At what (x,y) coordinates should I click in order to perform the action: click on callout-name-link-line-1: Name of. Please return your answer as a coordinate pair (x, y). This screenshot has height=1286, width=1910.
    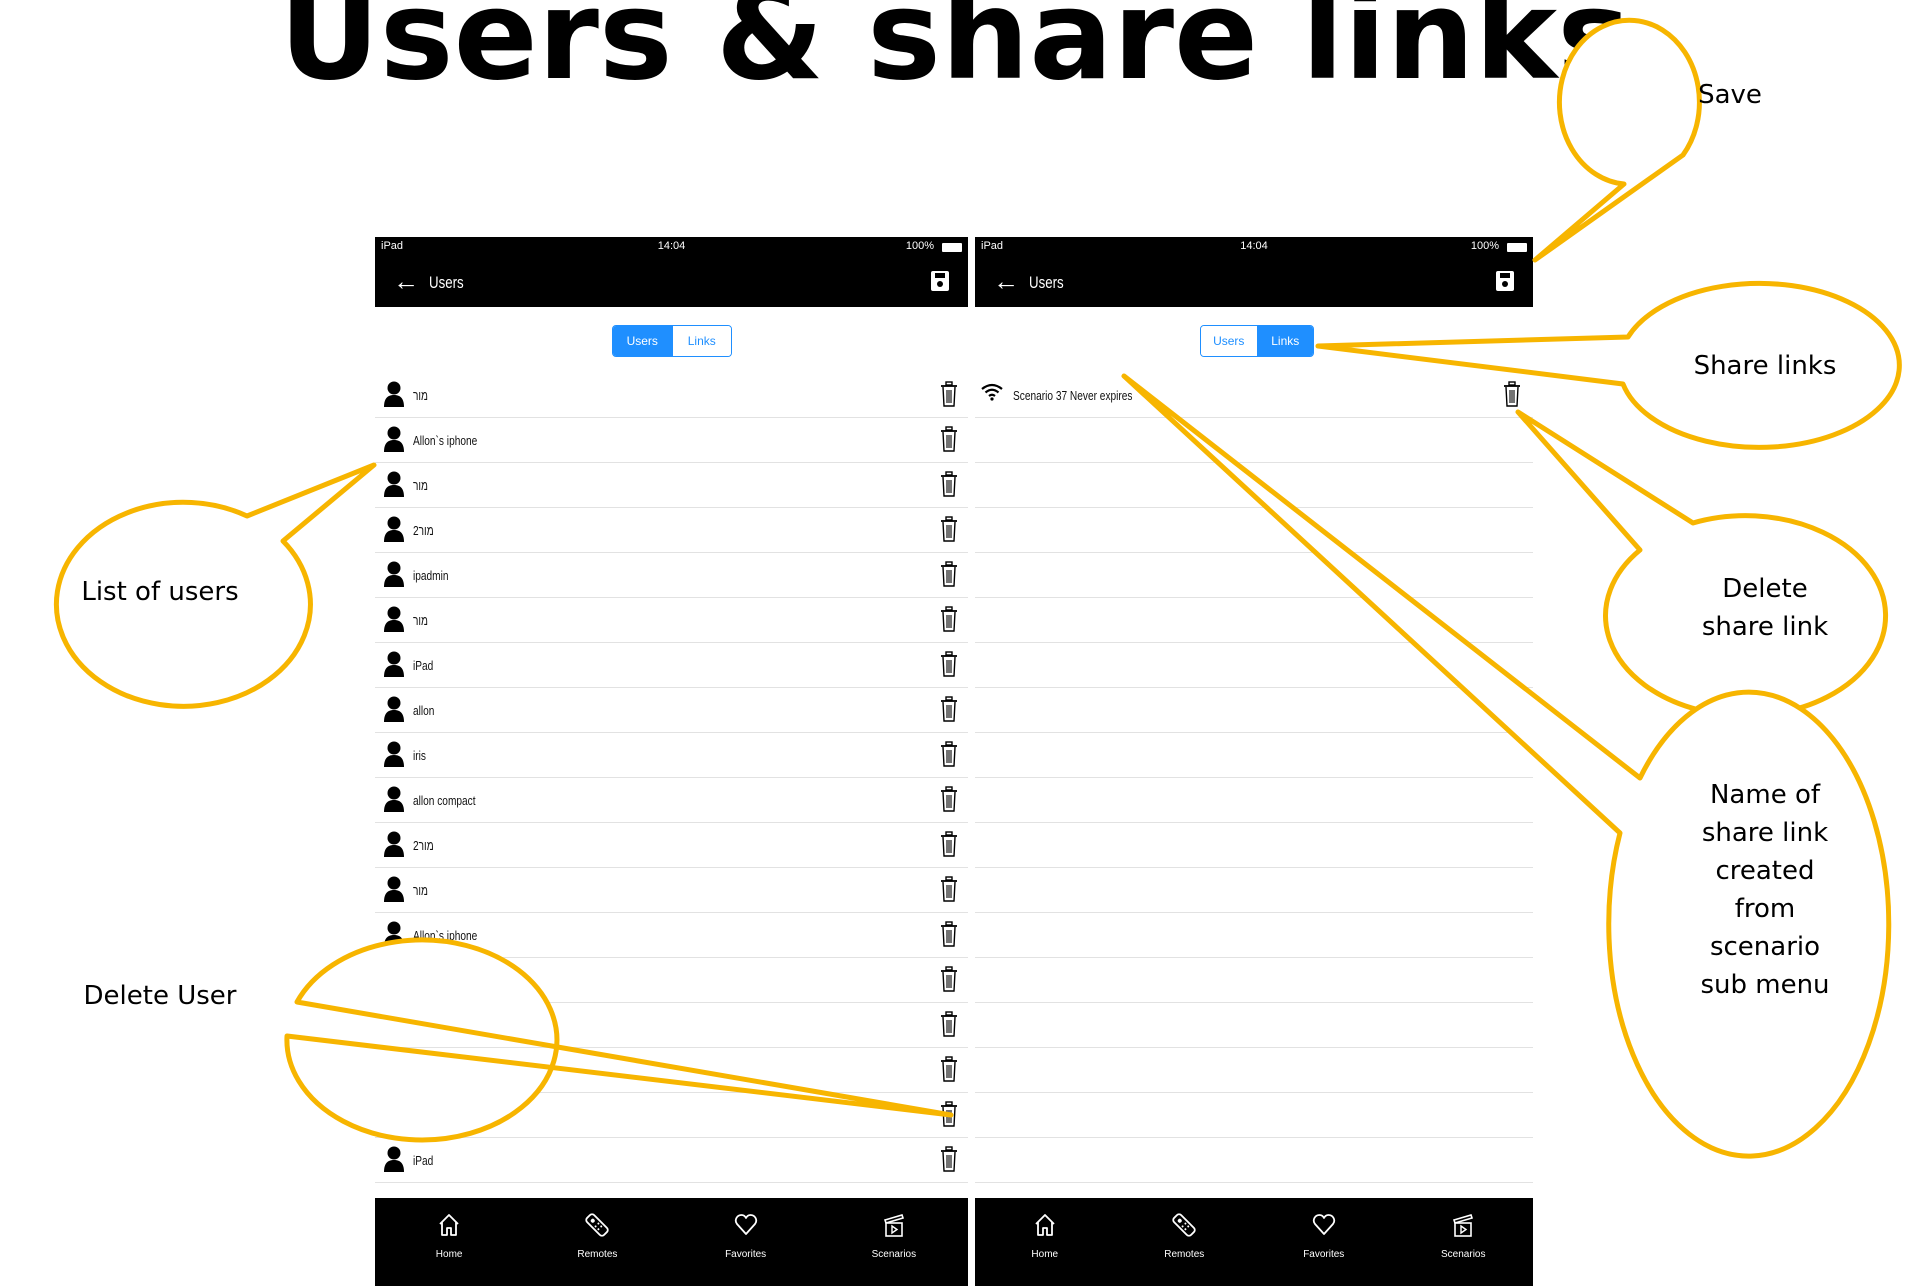
    Looking at the image, I should click on (1765, 795).